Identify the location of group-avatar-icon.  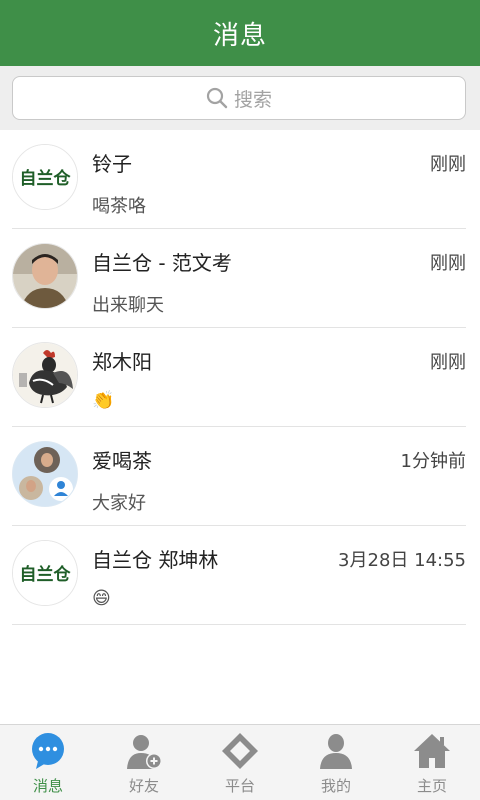
(45, 474).